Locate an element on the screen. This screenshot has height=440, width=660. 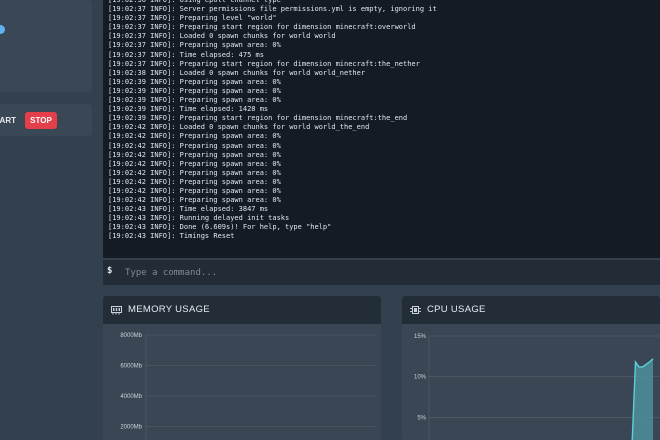
cpu-tick-label: 5% is located at coordinates (421, 418).